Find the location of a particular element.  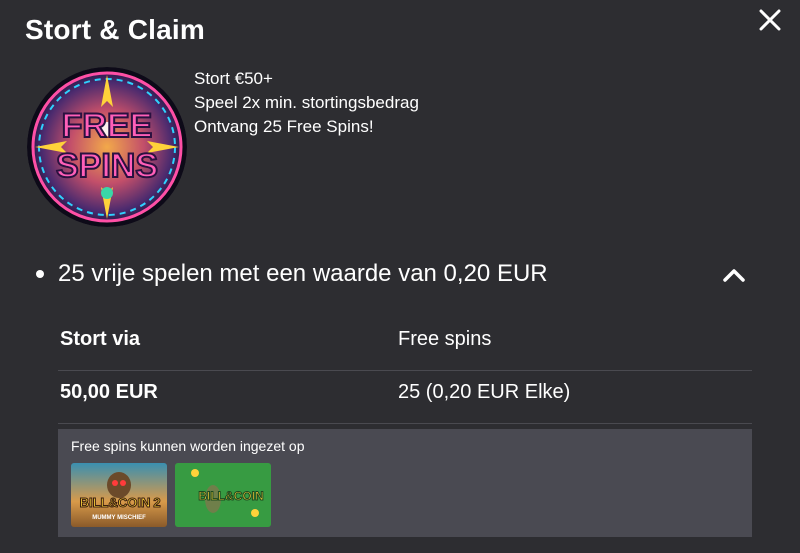

free-spins-value: 25 (0,20 EUR Elke) is located at coordinates (484, 392).